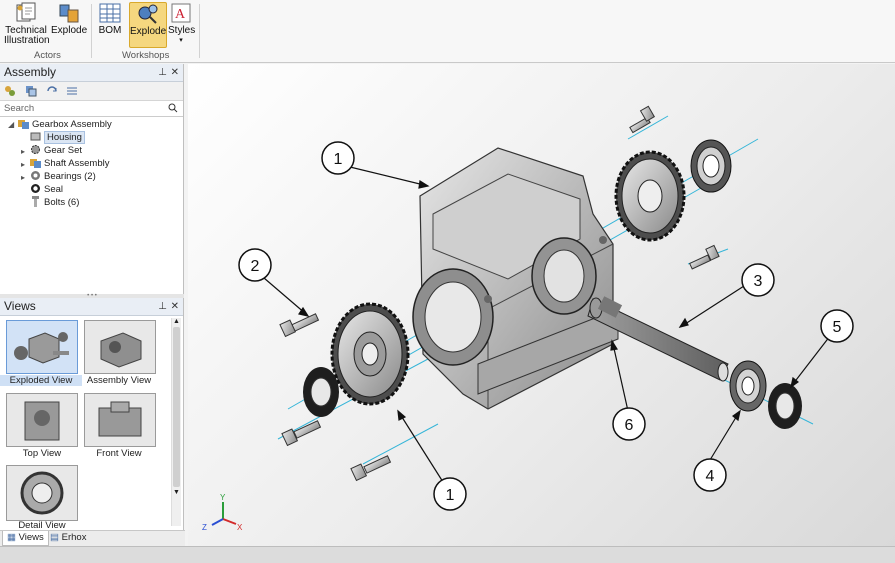 The image size is (895, 563). I want to click on tree-item-housing: Housing, so click(57, 137).